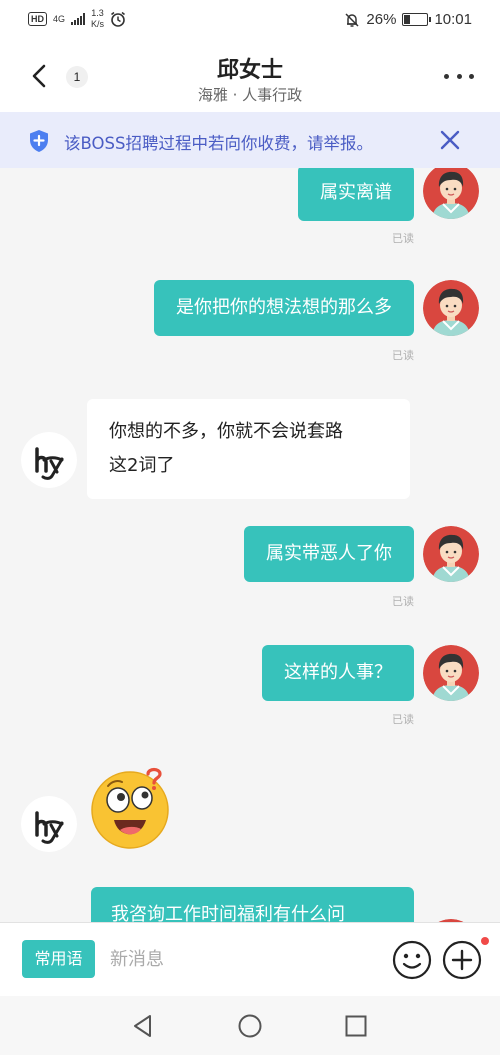 The width and height of the screenshot is (500, 1055). I want to click on status-right: 26% 10:01, so click(408, 19).